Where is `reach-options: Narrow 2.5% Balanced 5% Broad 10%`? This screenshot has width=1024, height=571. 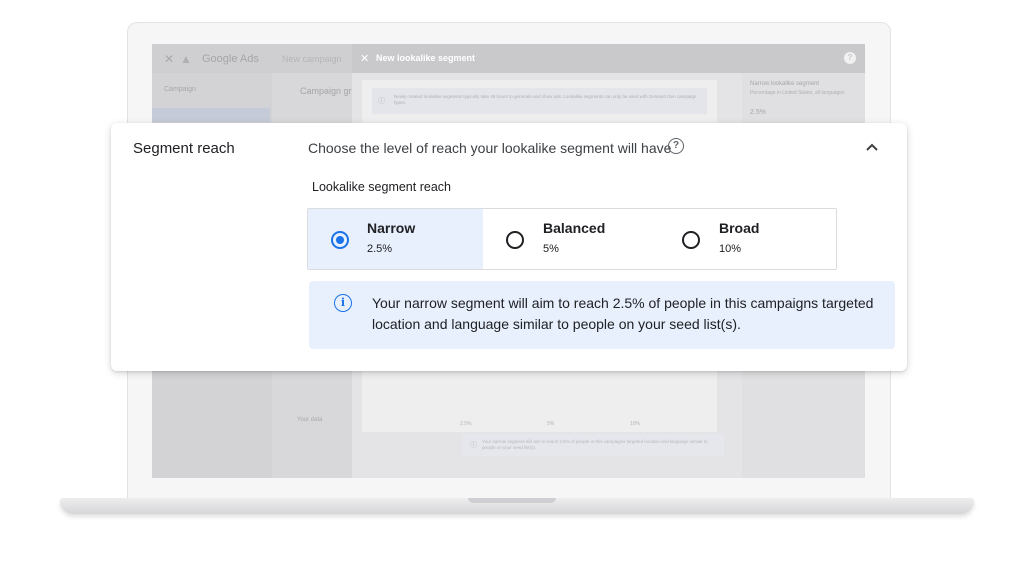 reach-options: Narrow 2.5% Balanced 5% Broad 10% is located at coordinates (572, 239).